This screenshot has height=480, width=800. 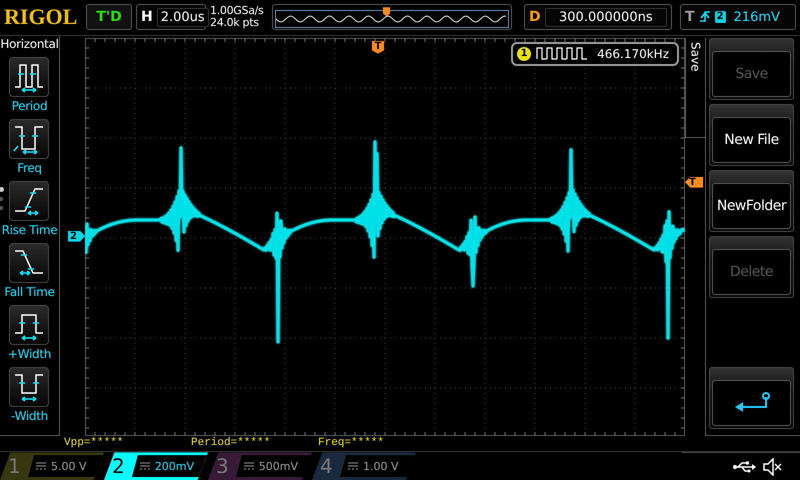 I want to click on run-status: T'D, so click(x=109, y=17).